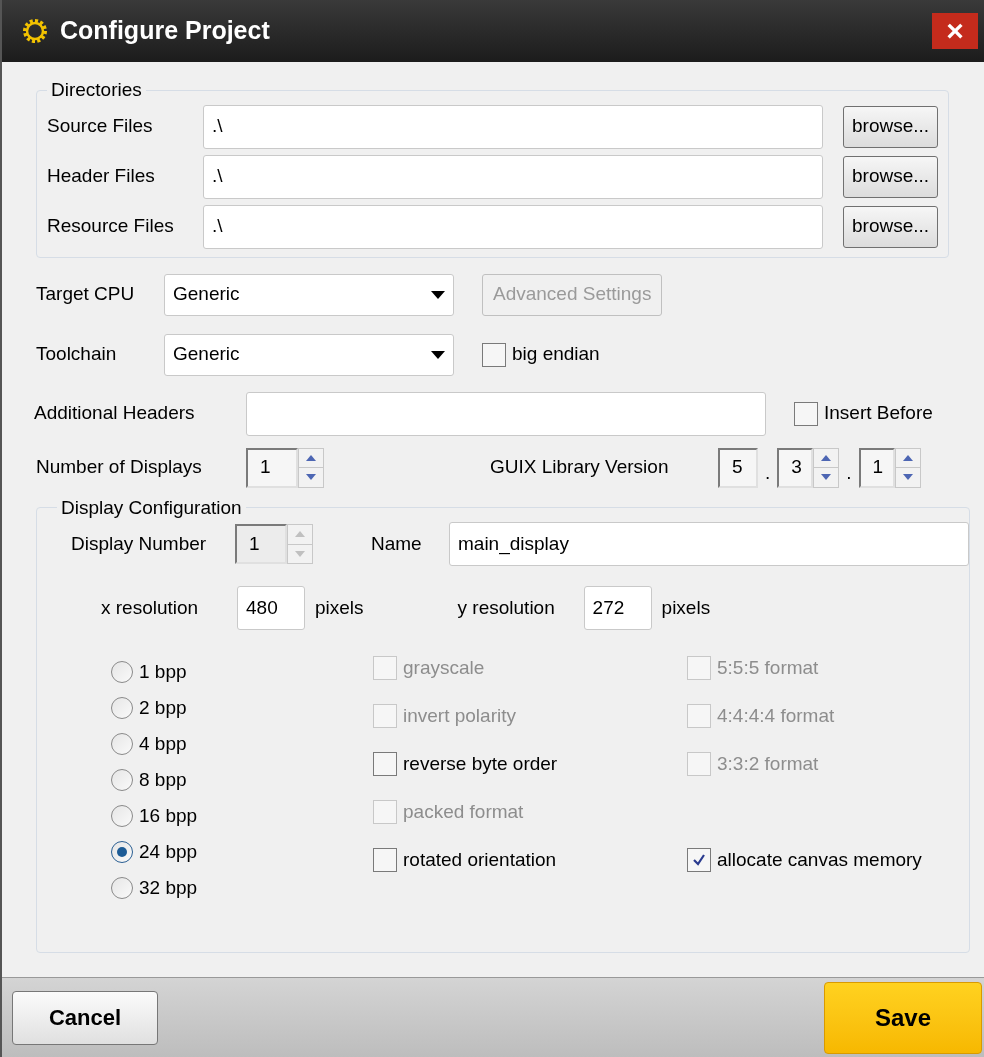  I want to click on cancel-button: Cancel, so click(85, 1017).